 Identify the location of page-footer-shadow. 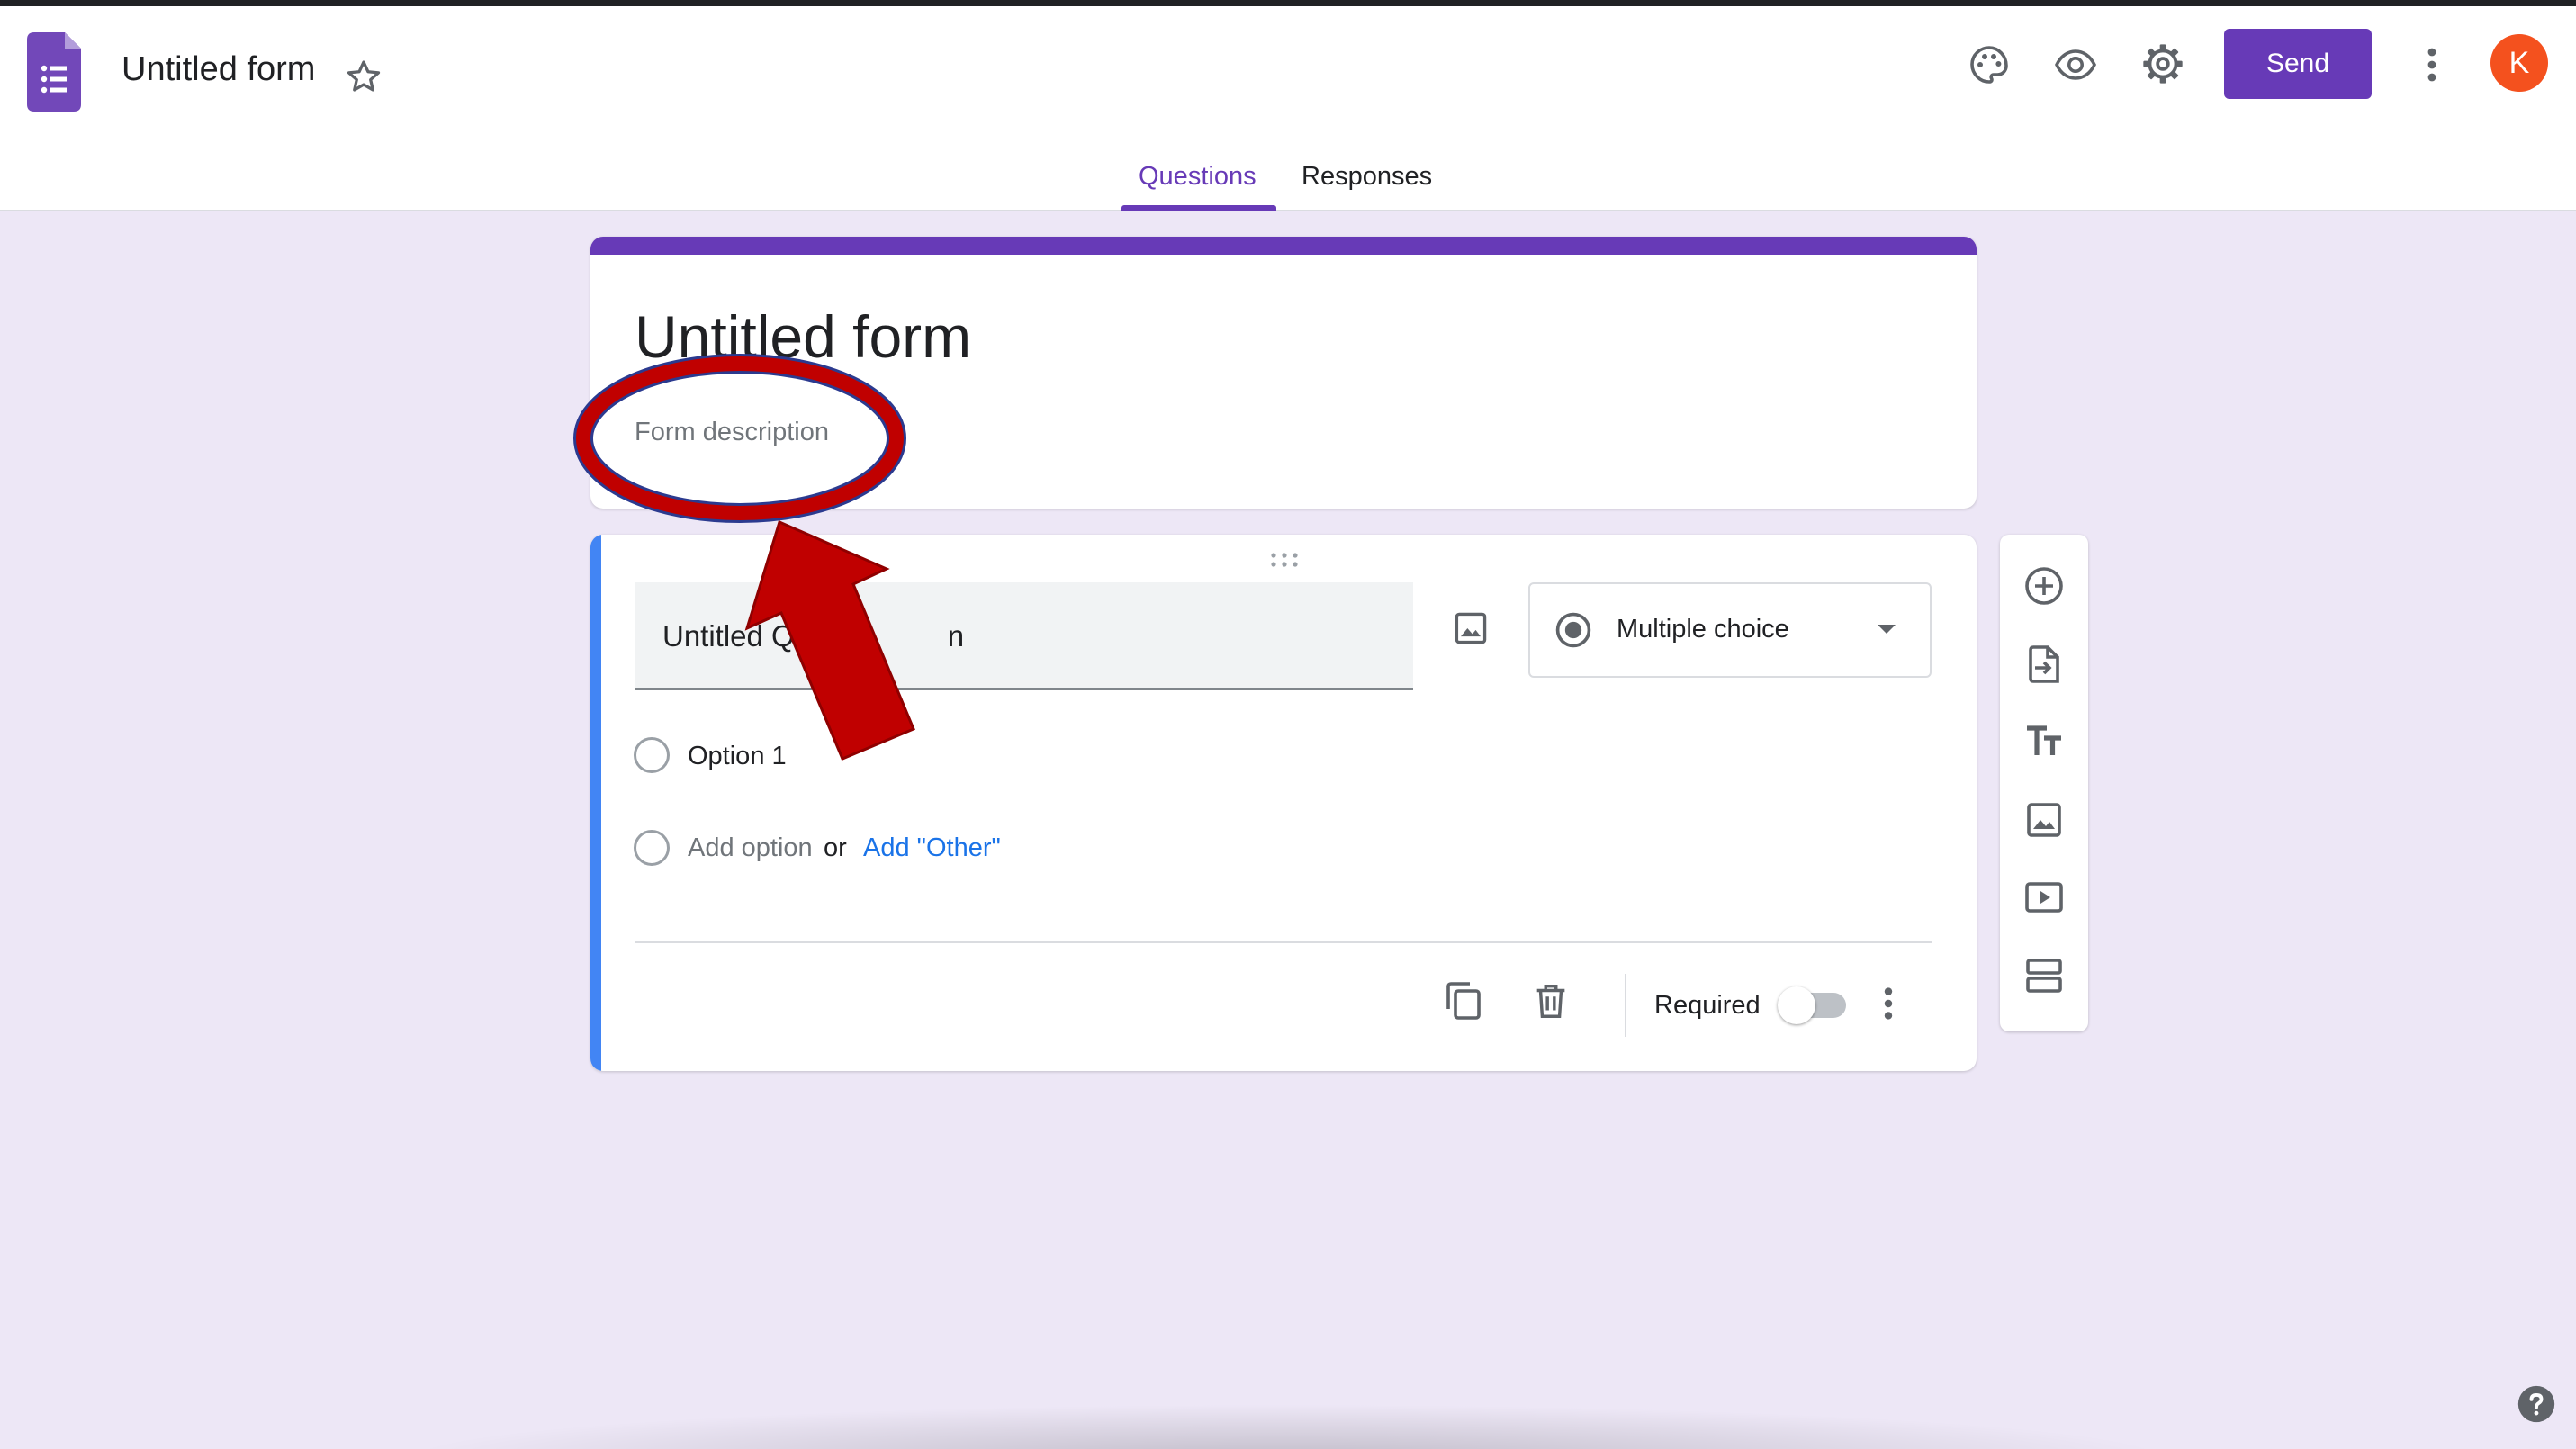
(1287, 1426).